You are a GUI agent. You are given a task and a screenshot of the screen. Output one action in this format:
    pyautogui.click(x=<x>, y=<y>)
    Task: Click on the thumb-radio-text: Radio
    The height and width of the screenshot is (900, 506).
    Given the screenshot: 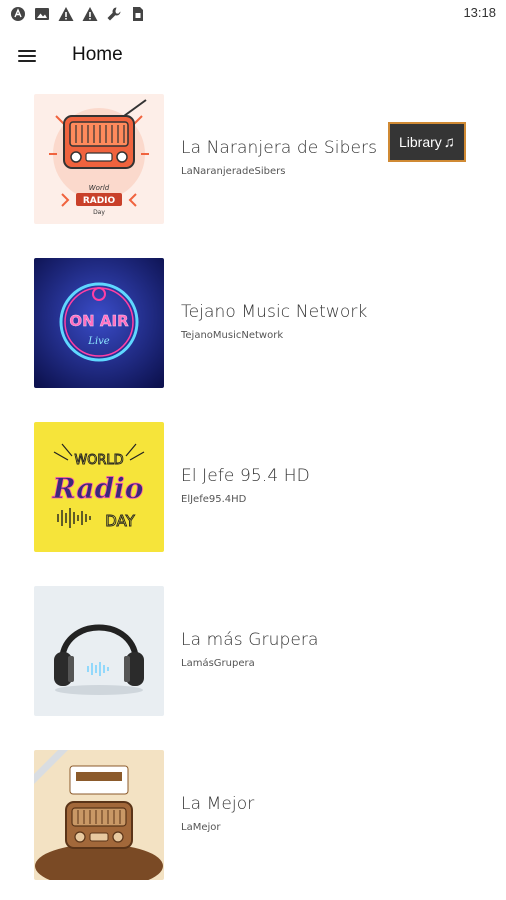 What is the action you would take?
    pyautogui.click(x=98, y=488)
    